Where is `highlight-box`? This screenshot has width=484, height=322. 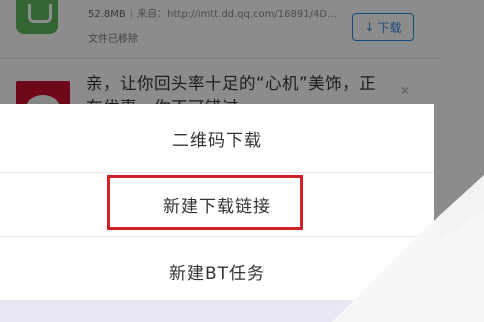 highlight-box is located at coordinates (205, 202).